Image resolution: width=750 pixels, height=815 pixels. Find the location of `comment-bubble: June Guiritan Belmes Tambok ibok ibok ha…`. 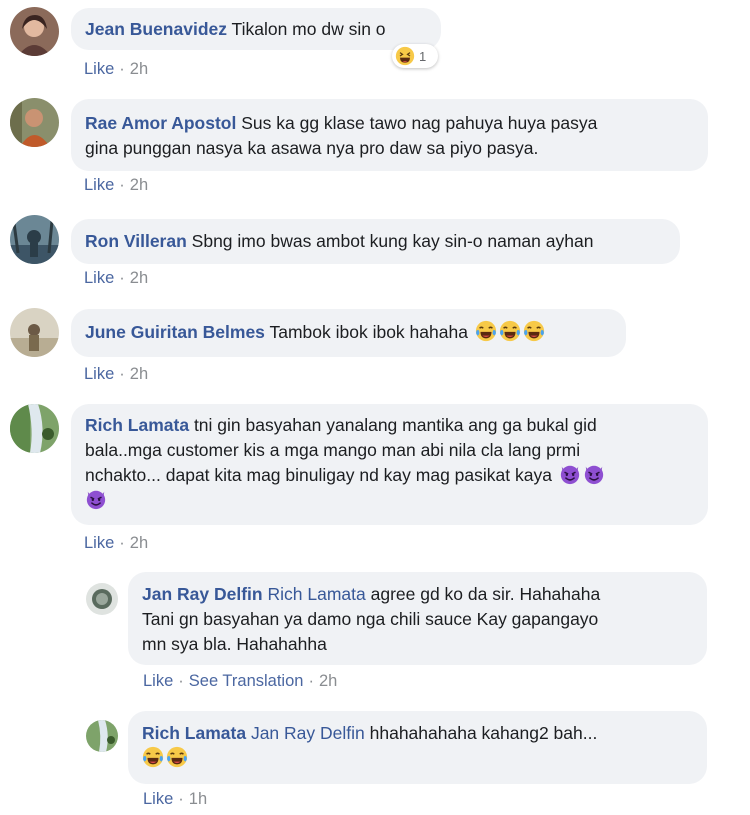

comment-bubble: June Guiritan Belmes Tambok ibok ibok ha… is located at coordinates (348, 333).